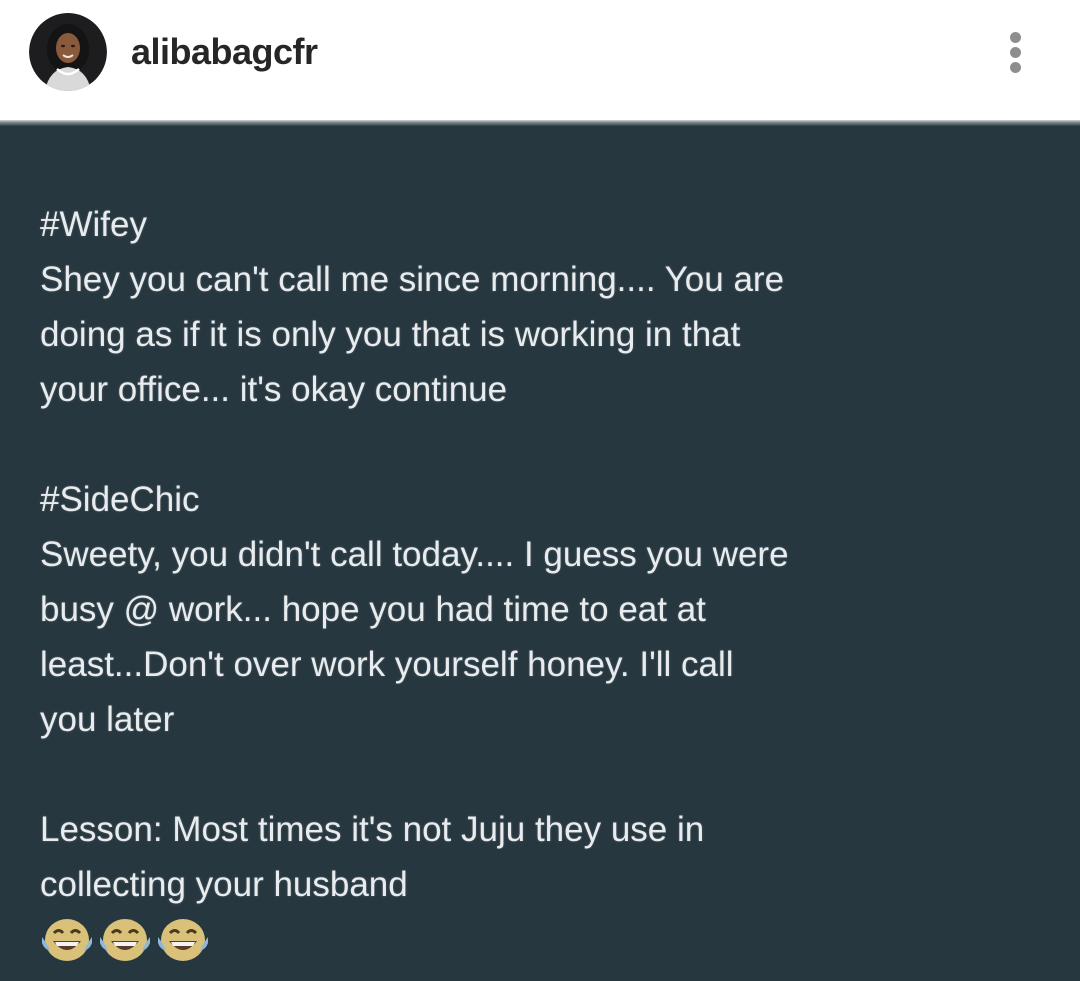  Describe the element at coordinates (540, 123) in the screenshot. I see `image-border` at that location.